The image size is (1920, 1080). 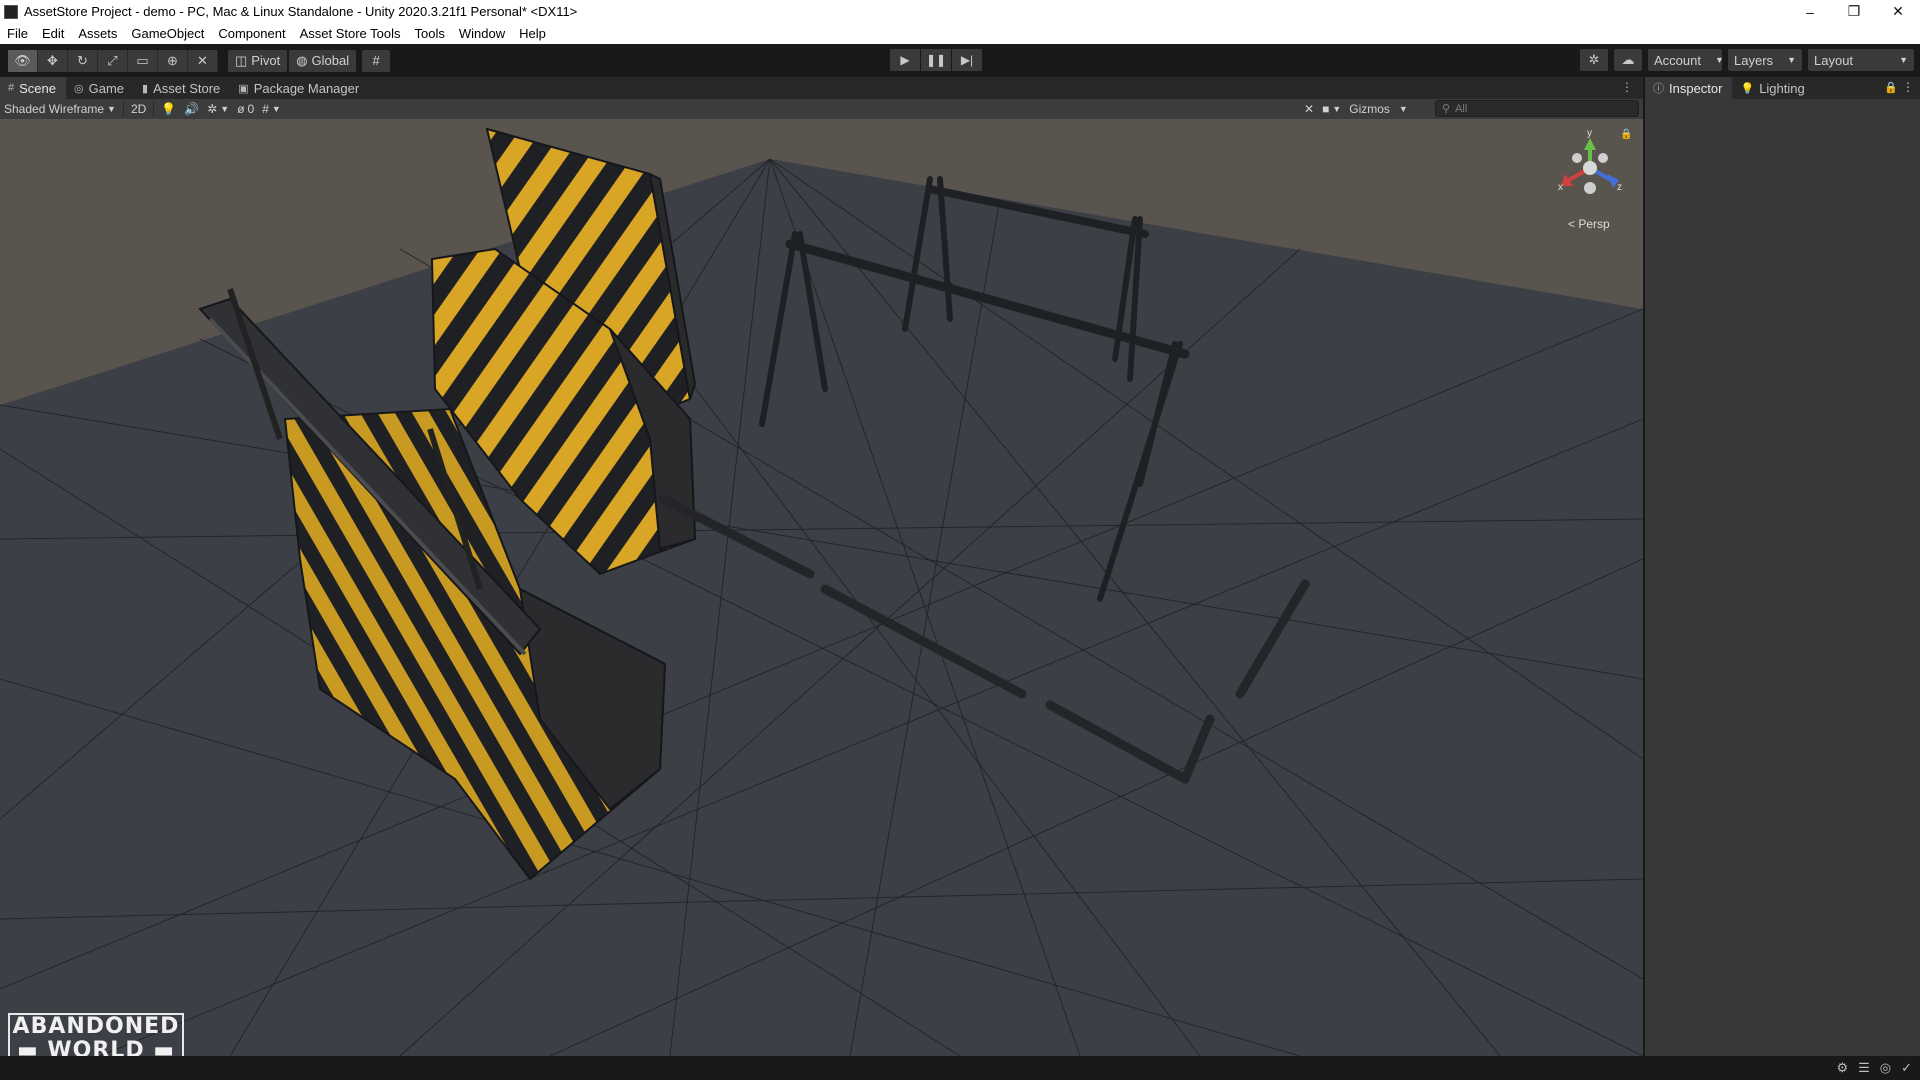 I want to click on tab-inspector: ⓘ Inspector, so click(x=1689, y=88).